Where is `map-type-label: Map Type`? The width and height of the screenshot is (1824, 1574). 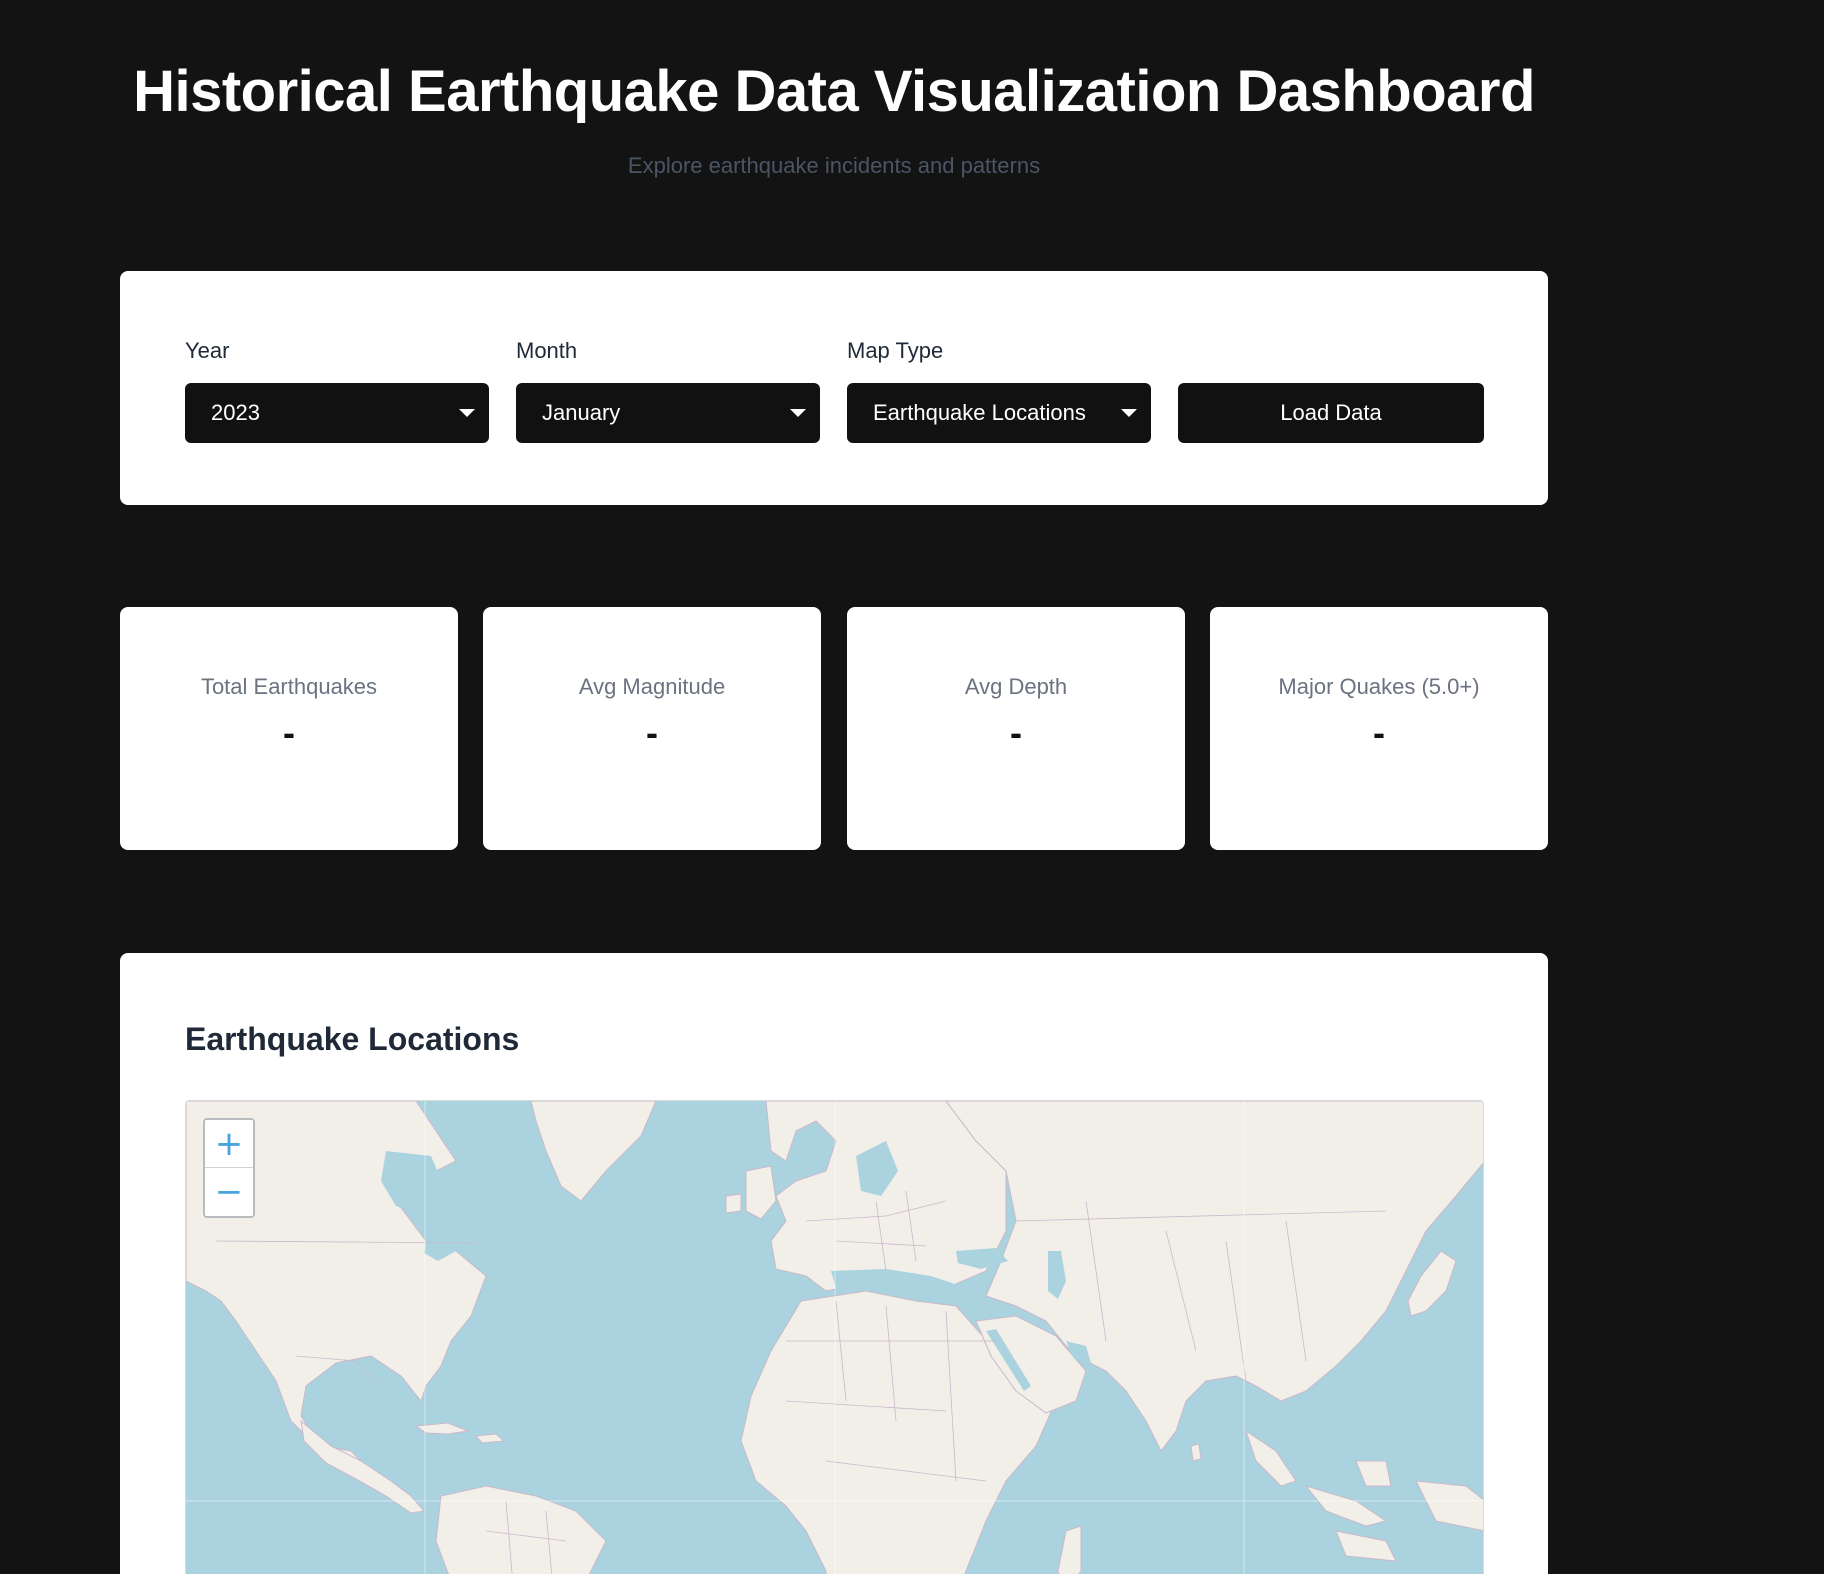
map-type-label: Map Type is located at coordinates (895, 350).